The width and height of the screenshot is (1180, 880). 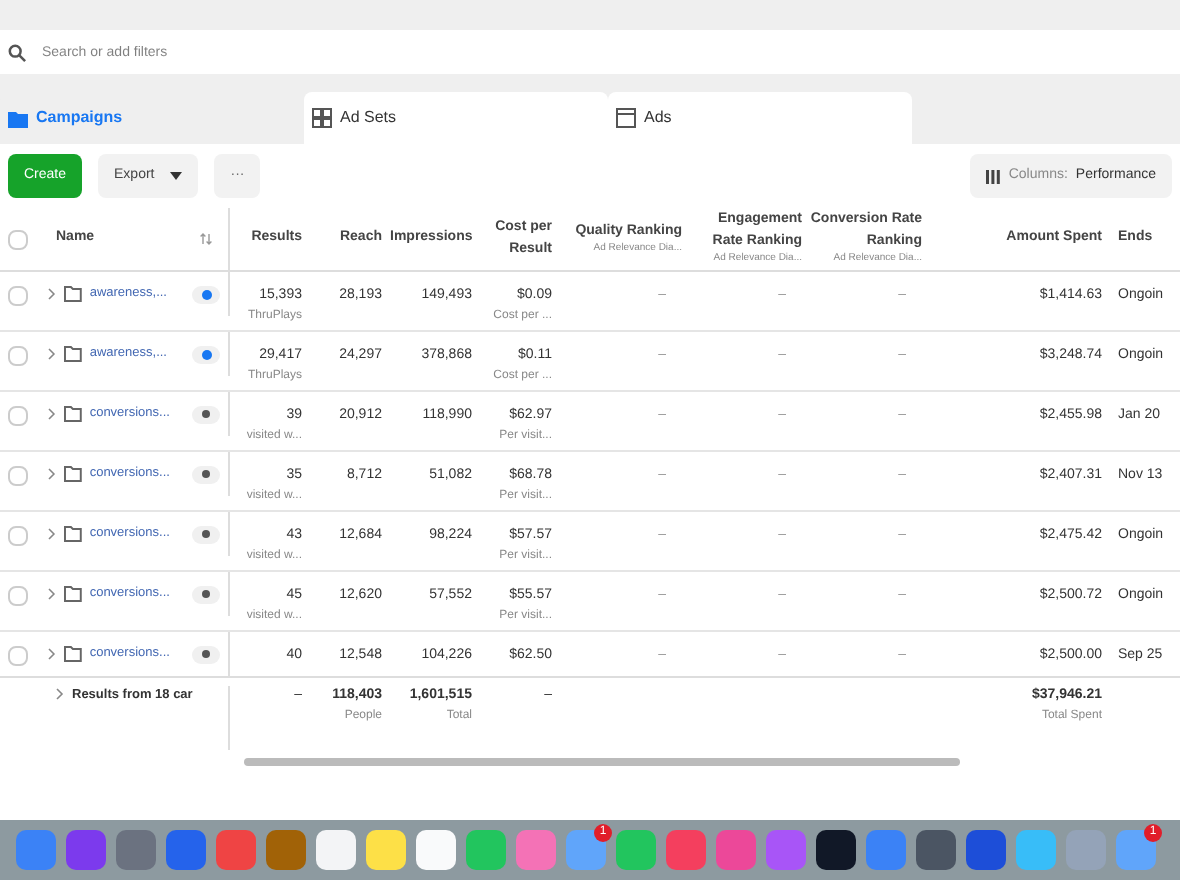 I want to click on caret-icon, so click(x=176, y=176).